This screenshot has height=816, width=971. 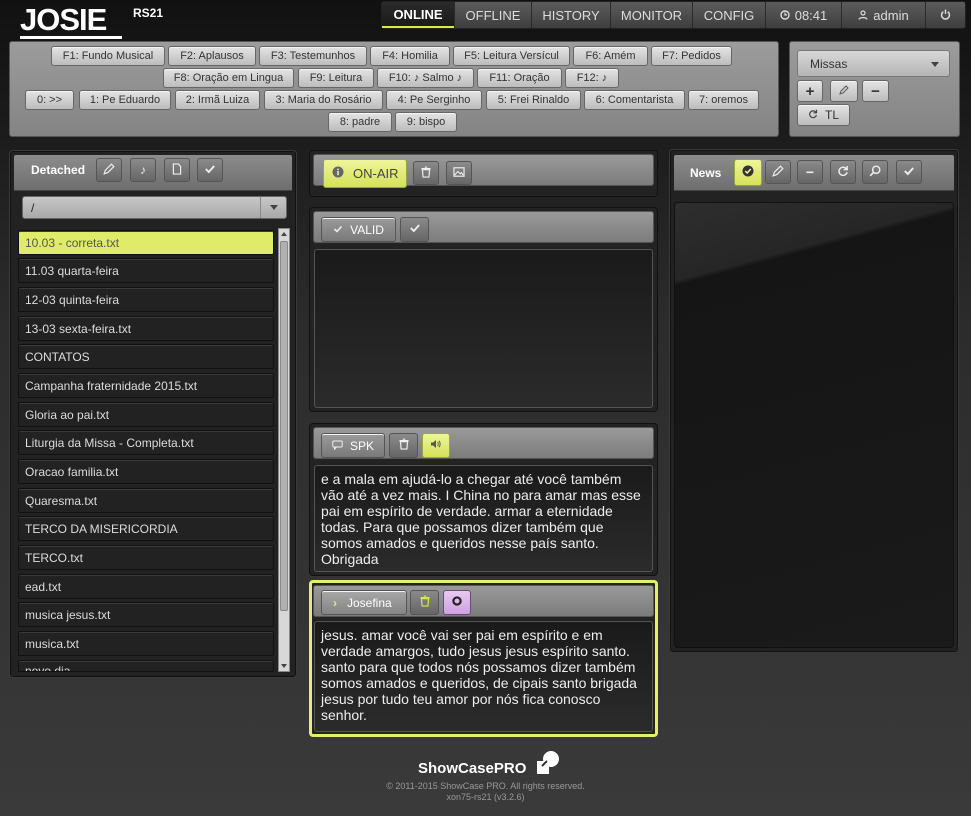 I want to click on onair-image-button, so click(x=459, y=173).